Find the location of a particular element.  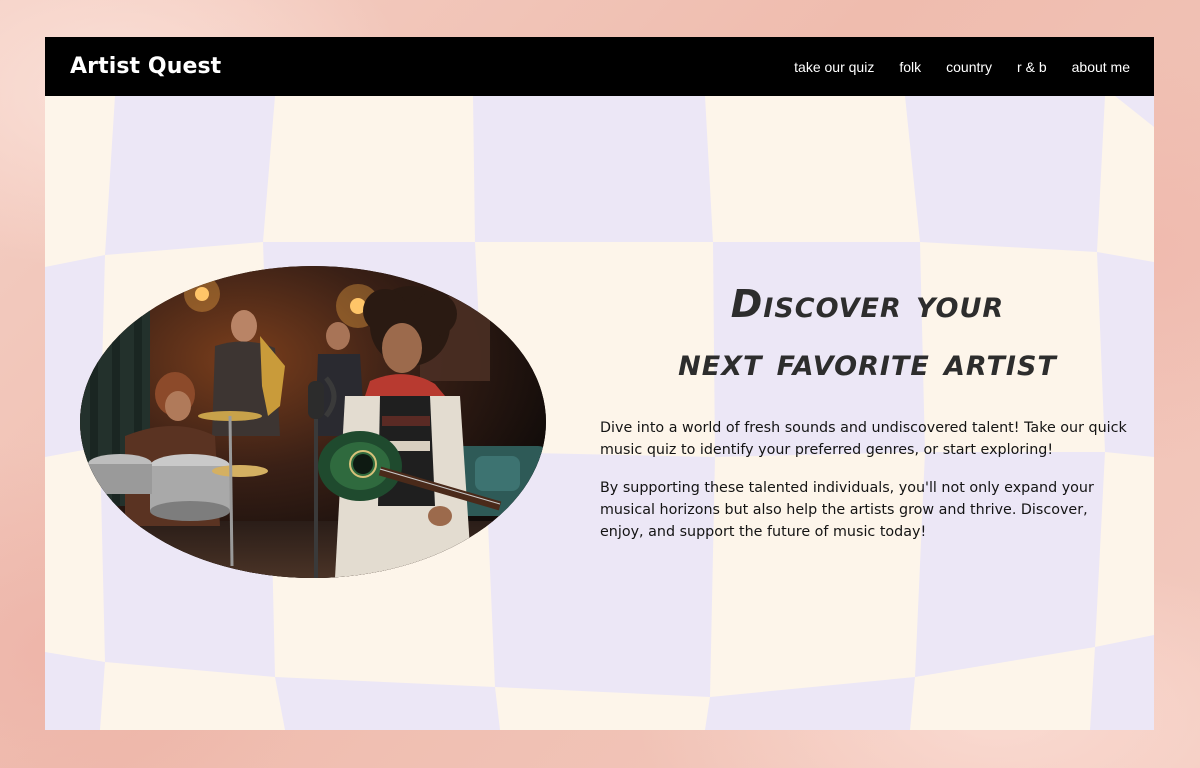

nav-link-folk: folk is located at coordinates (910, 67).